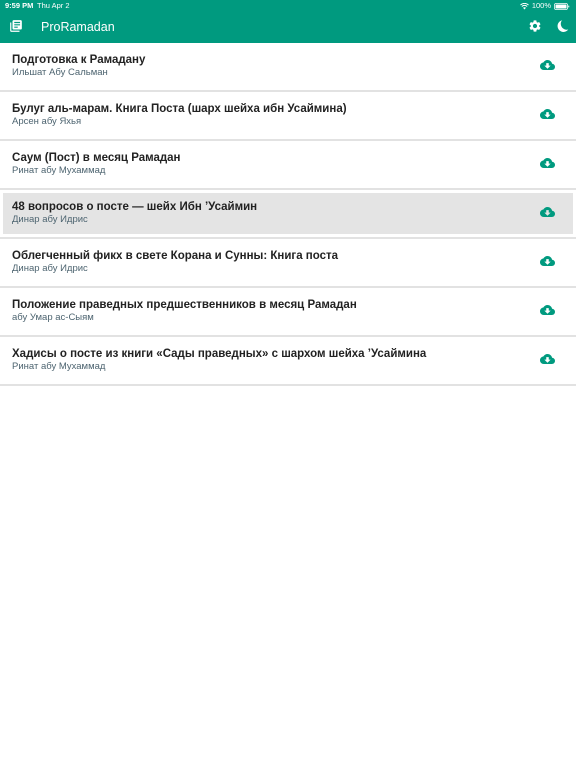  What do you see at coordinates (19, 5) in the screenshot?
I see `status-time: 9:59 PM` at bounding box center [19, 5].